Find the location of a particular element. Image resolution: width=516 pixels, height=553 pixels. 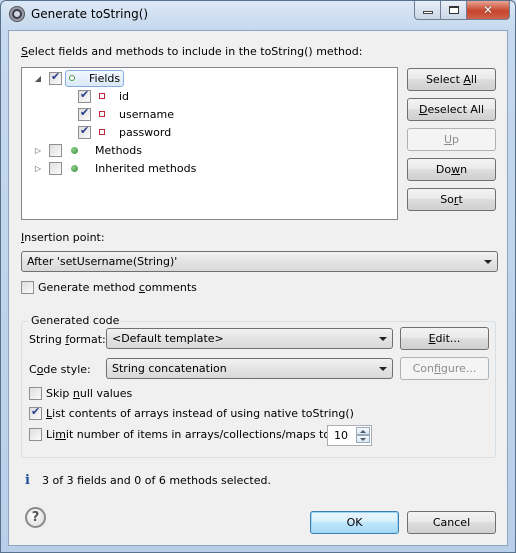

tree-node-password: password is located at coordinates (124, 132).